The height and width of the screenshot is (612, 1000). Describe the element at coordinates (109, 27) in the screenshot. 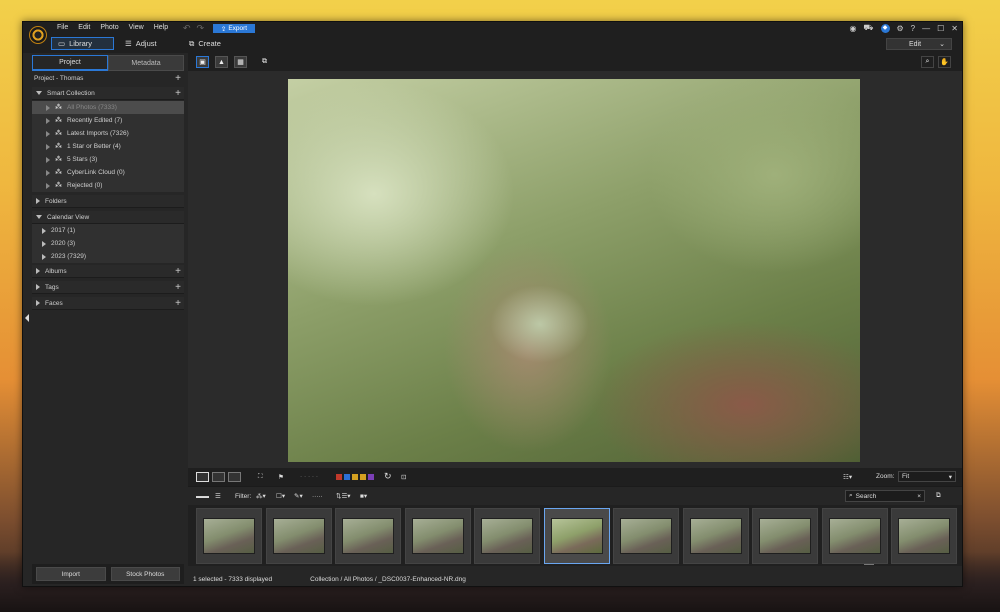

I see `menu-photo: Photo` at that location.